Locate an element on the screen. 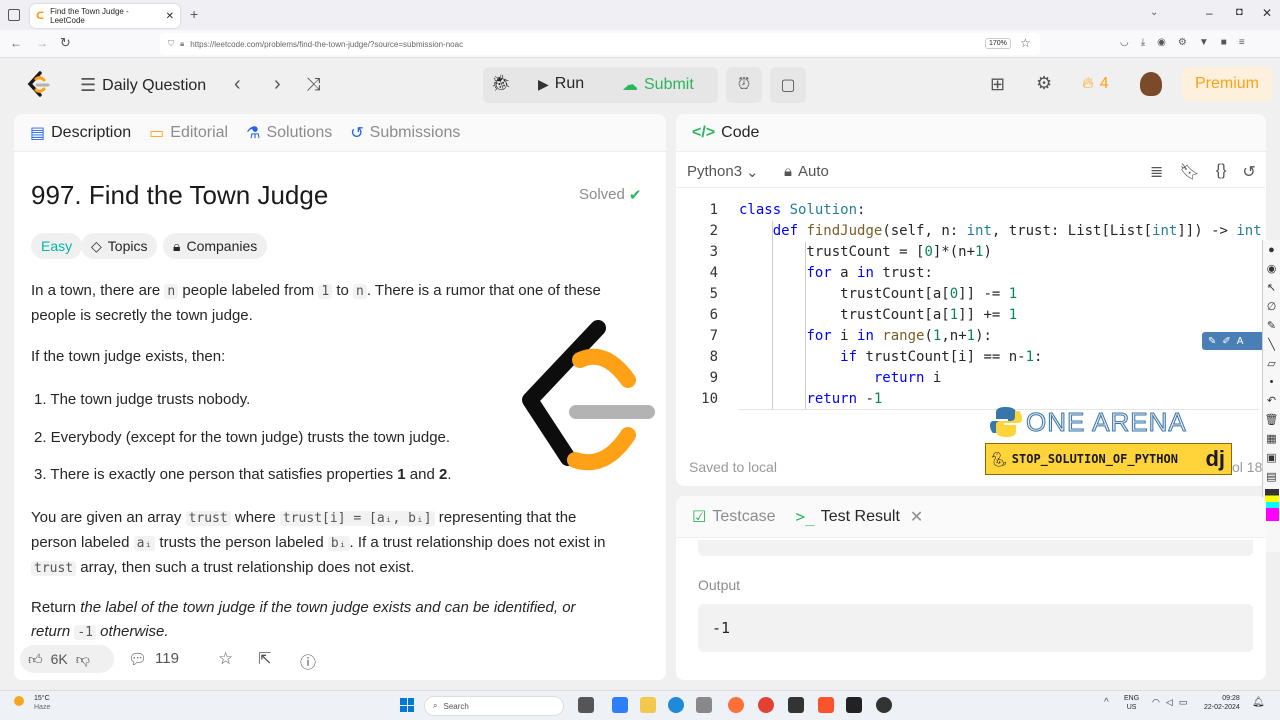 This screenshot has height=720, width=1280. thumbs-up-icon: 👍︎ is located at coordinates (35, 659).